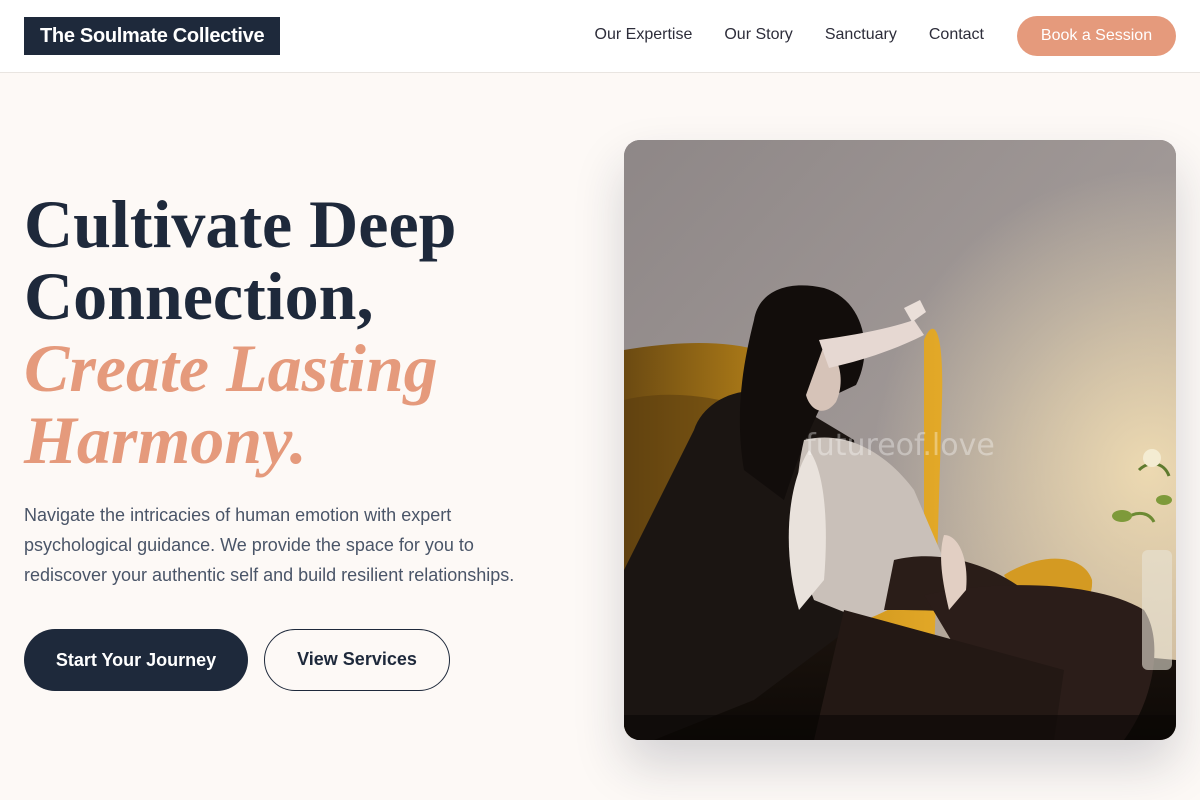  Describe the element at coordinates (136, 660) in the screenshot. I see `start-journey-button: Start Your Journey` at that location.